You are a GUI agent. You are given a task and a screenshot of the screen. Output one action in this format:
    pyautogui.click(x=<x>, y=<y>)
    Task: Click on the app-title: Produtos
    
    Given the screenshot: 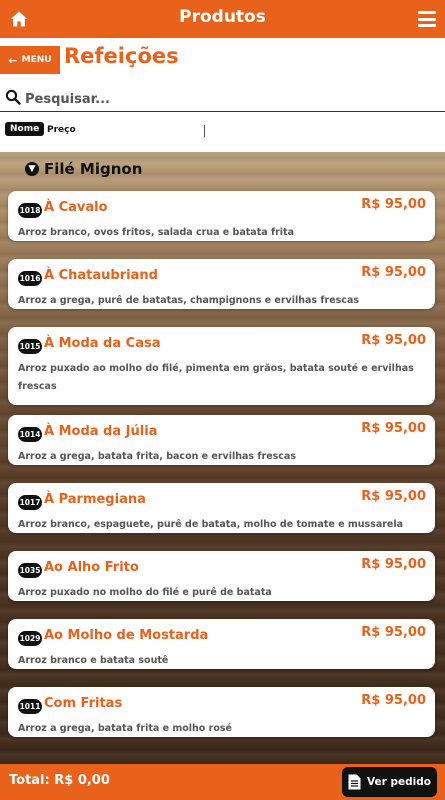 What is the action you would take?
    pyautogui.click(x=222, y=17)
    